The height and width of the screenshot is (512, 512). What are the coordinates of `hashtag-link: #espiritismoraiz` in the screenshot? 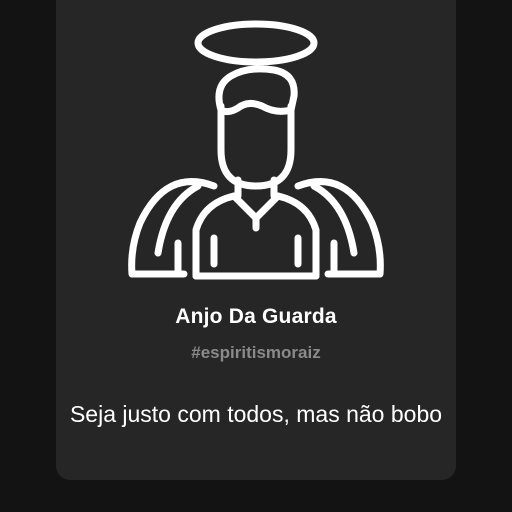 It's located at (256, 353).